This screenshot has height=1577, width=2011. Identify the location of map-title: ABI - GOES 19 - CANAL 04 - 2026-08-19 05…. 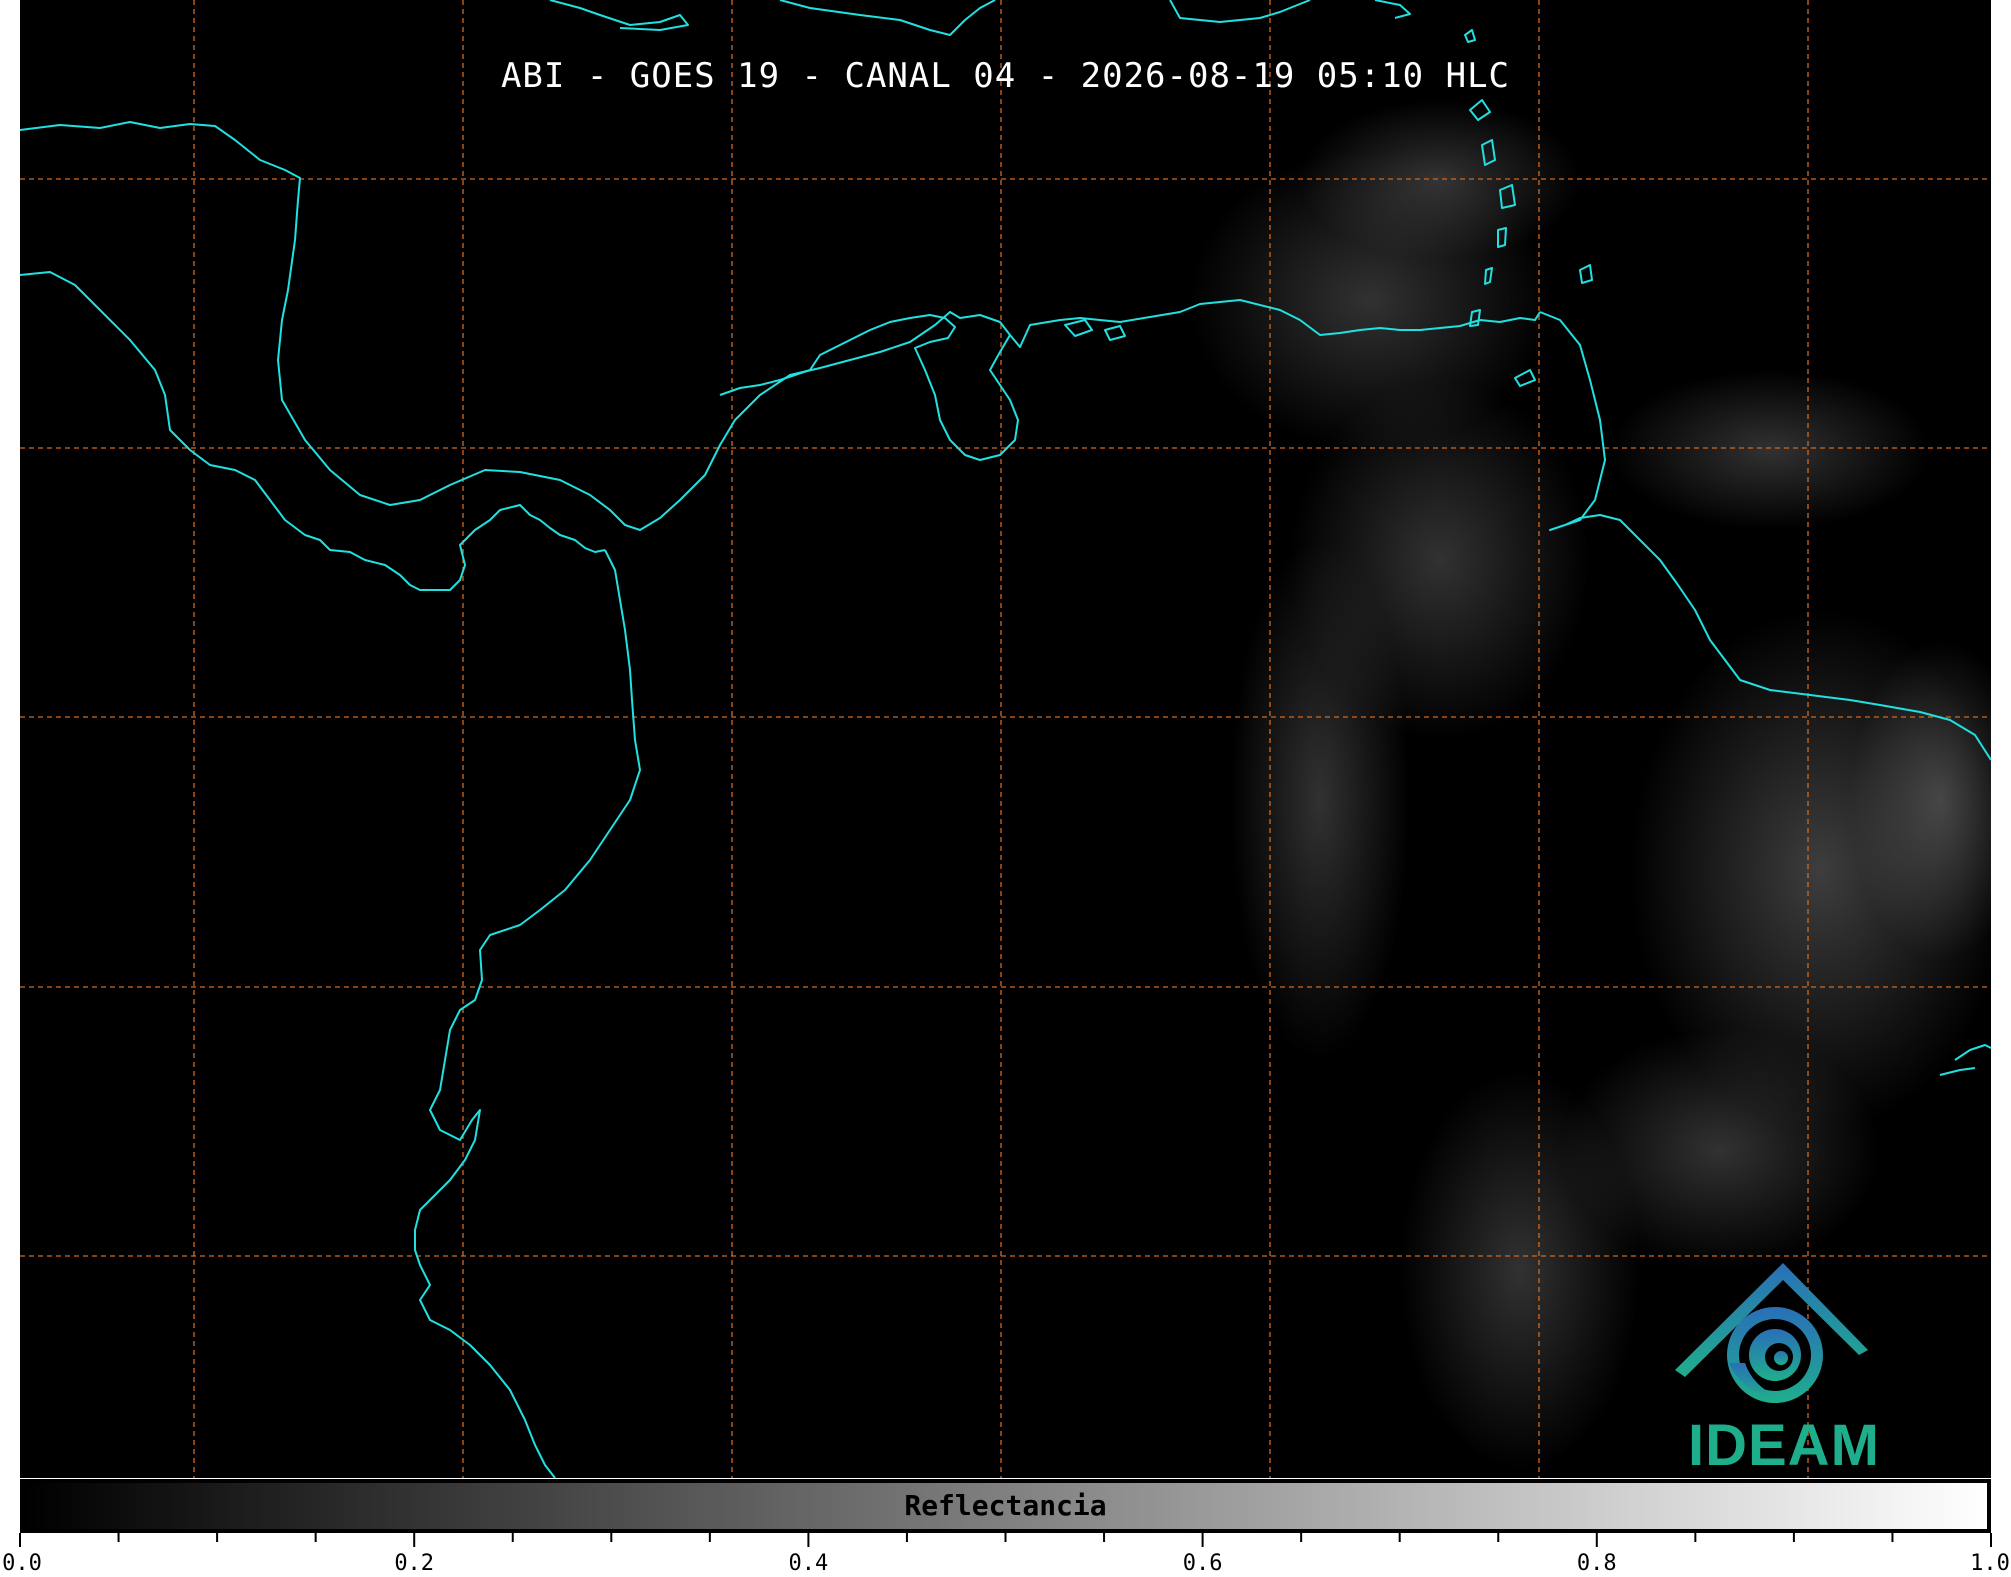
(1005, 76).